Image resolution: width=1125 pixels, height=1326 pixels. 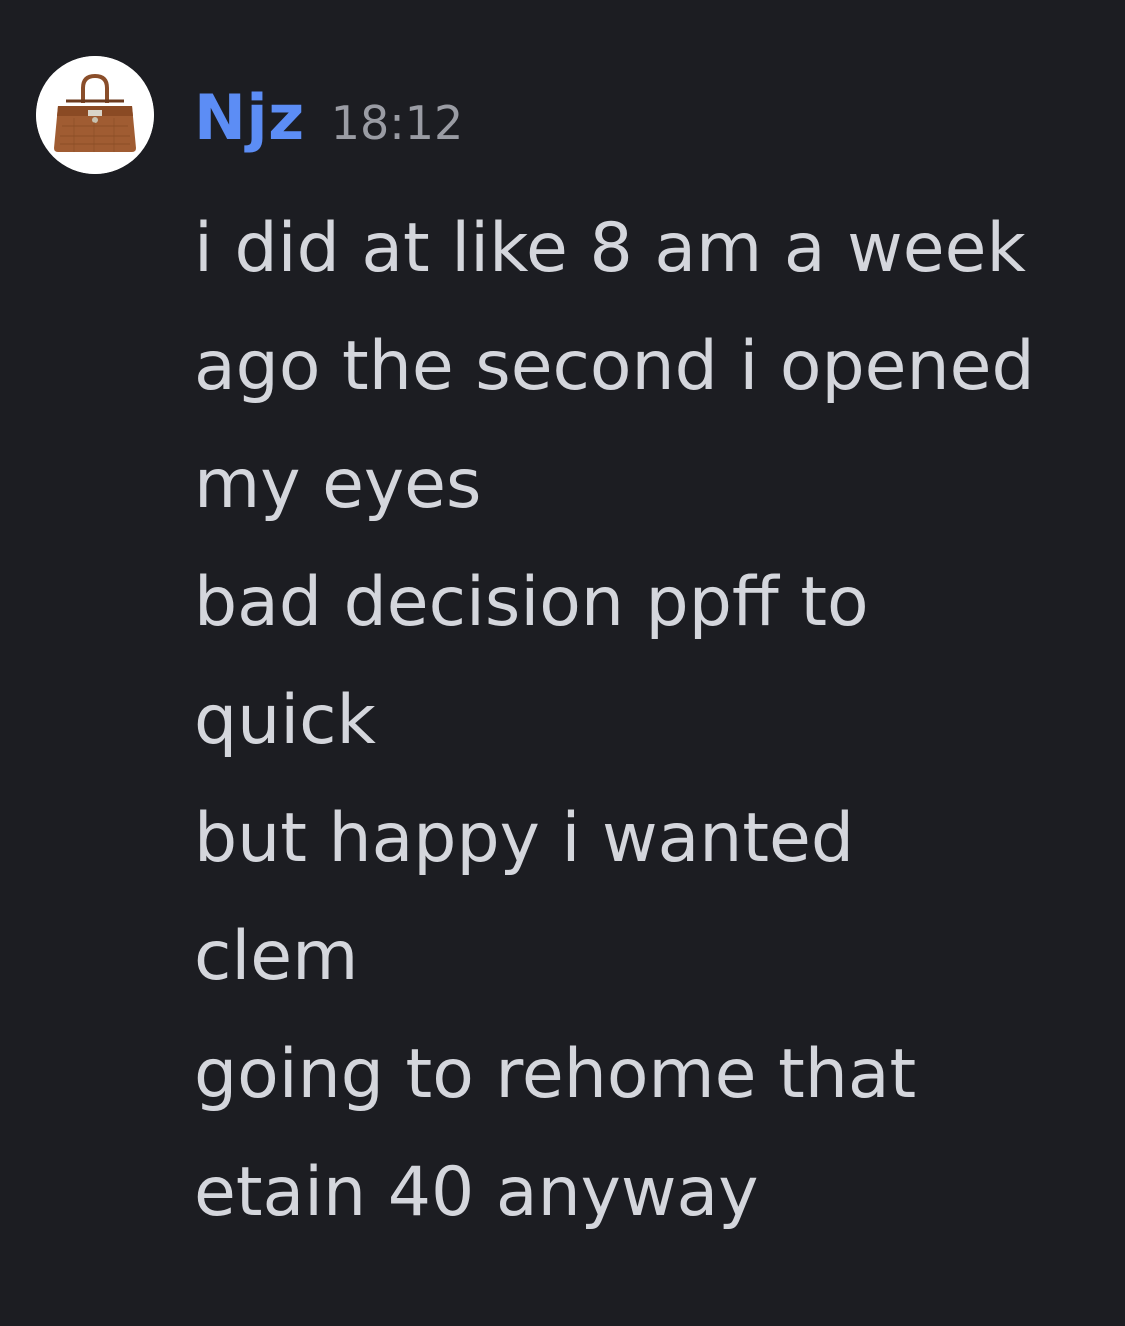 What do you see at coordinates (249, 118) in the screenshot?
I see `username: Njz` at bounding box center [249, 118].